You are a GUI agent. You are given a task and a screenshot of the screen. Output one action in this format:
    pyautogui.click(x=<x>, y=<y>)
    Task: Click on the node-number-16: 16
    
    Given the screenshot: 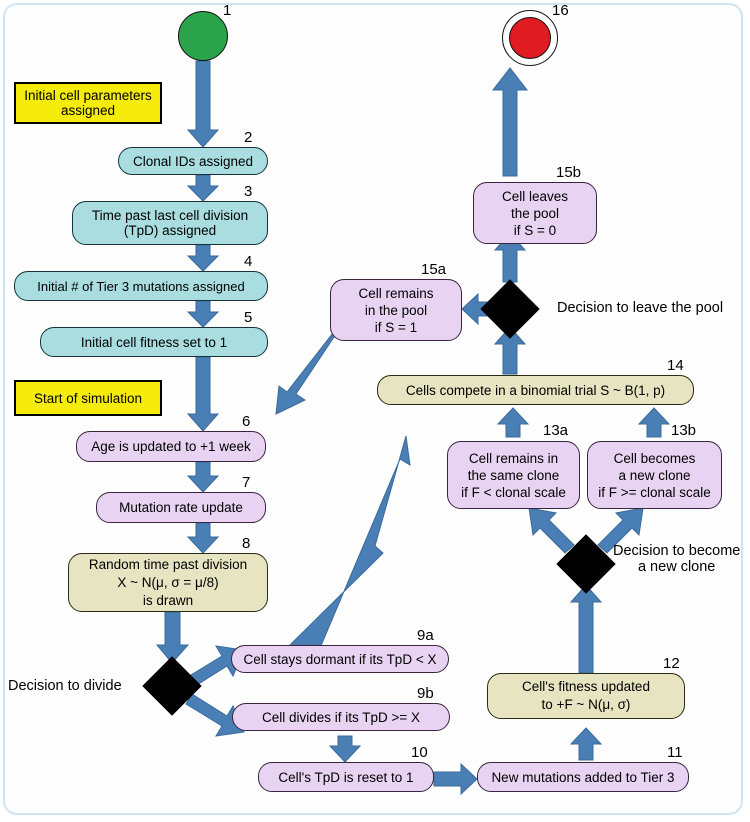 What is the action you would take?
    pyautogui.click(x=560, y=10)
    